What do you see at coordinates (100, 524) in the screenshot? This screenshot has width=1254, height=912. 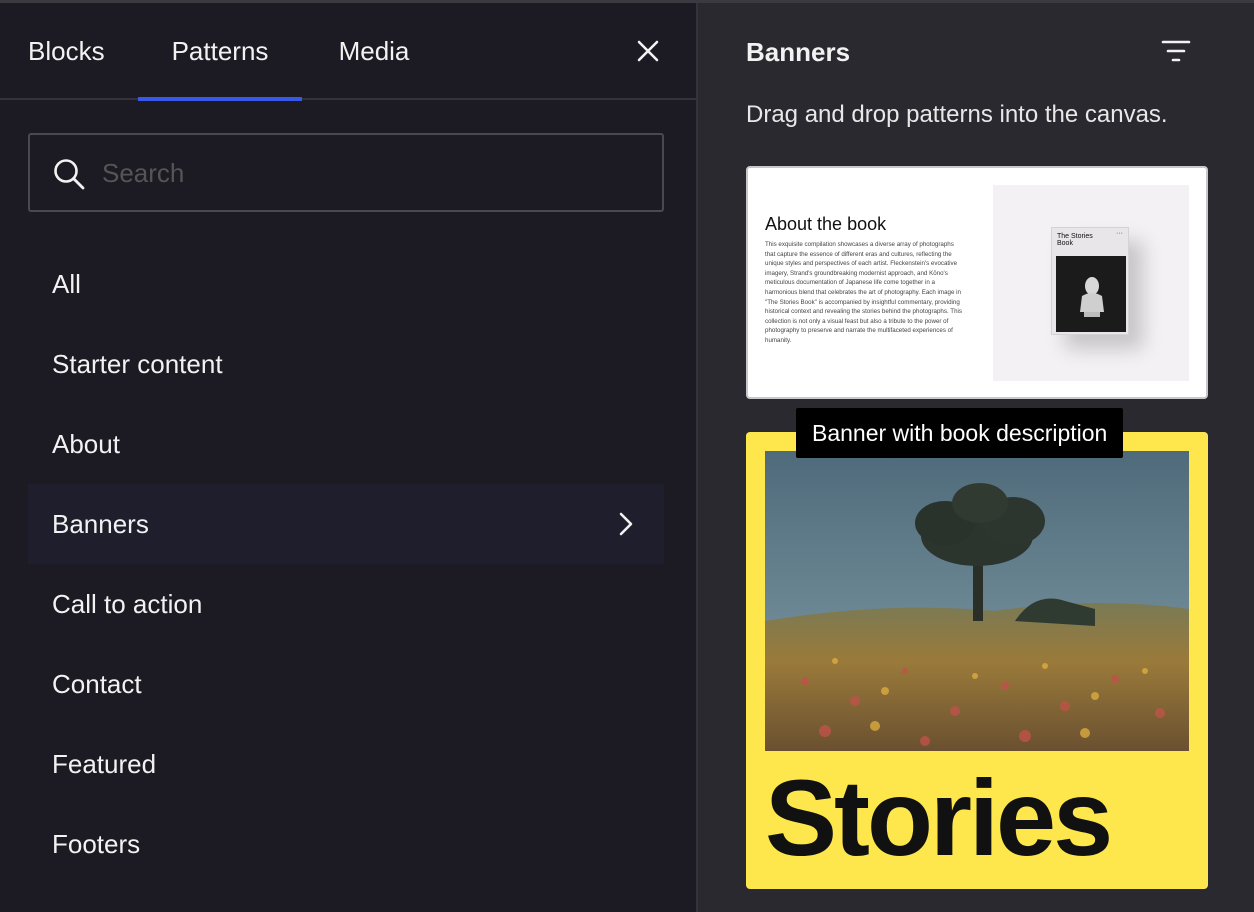 I see `category-label: Banners` at bounding box center [100, 524].